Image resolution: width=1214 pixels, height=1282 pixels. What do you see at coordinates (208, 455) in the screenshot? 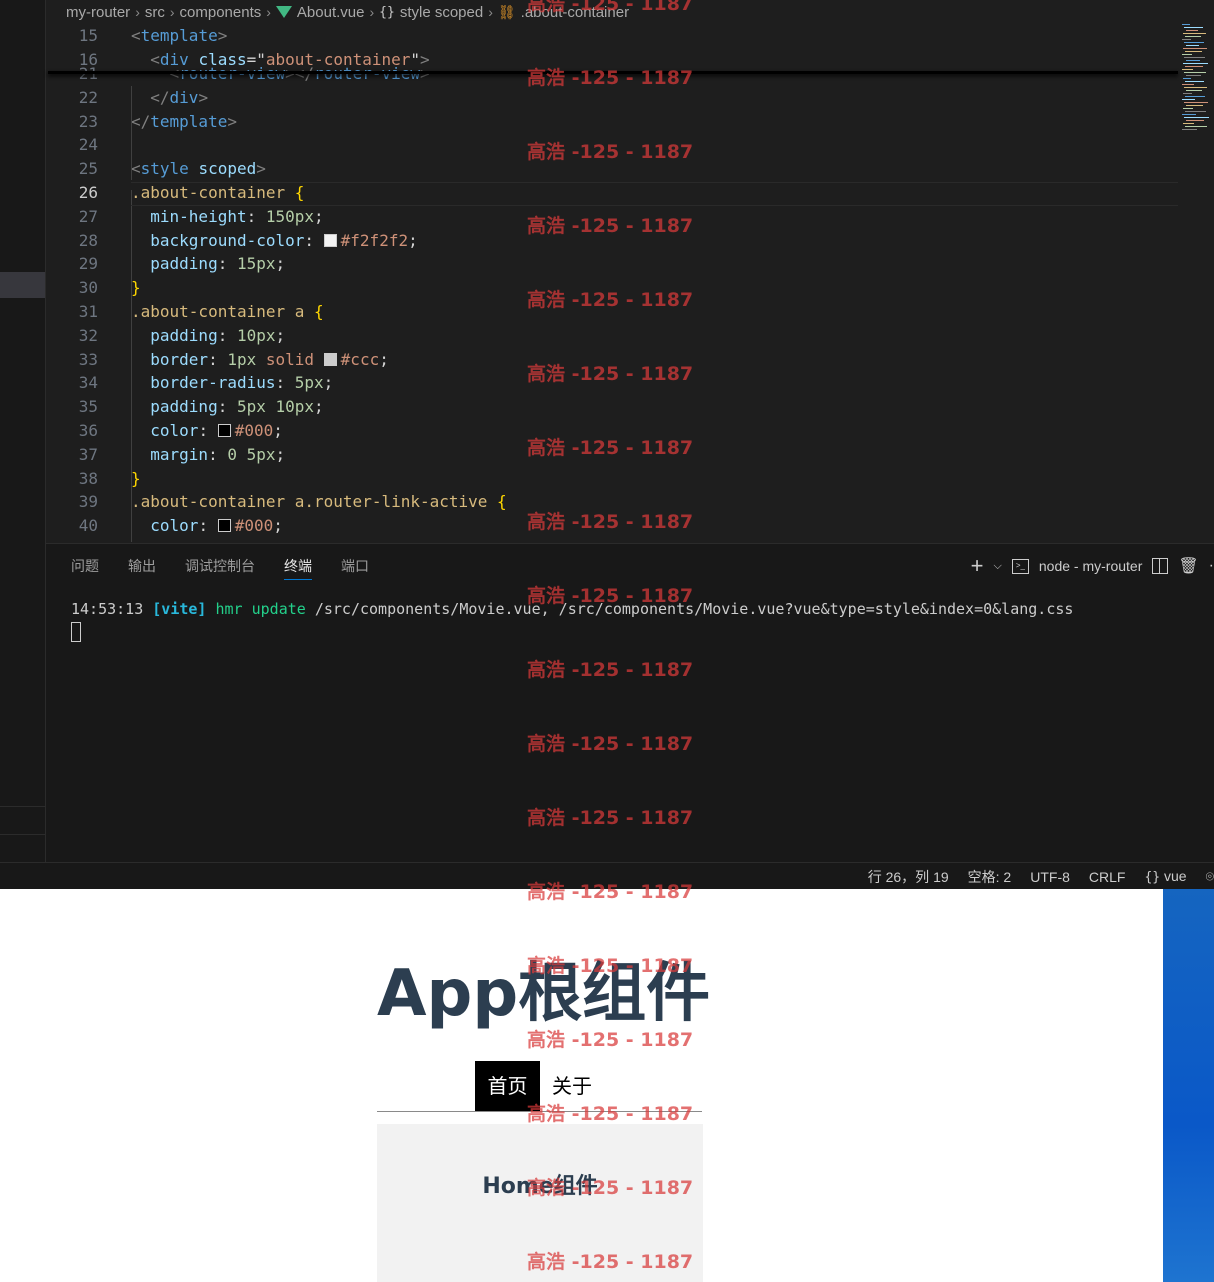
I see `code-text: margin: 0 5px;` at bounding box center [208, 455].